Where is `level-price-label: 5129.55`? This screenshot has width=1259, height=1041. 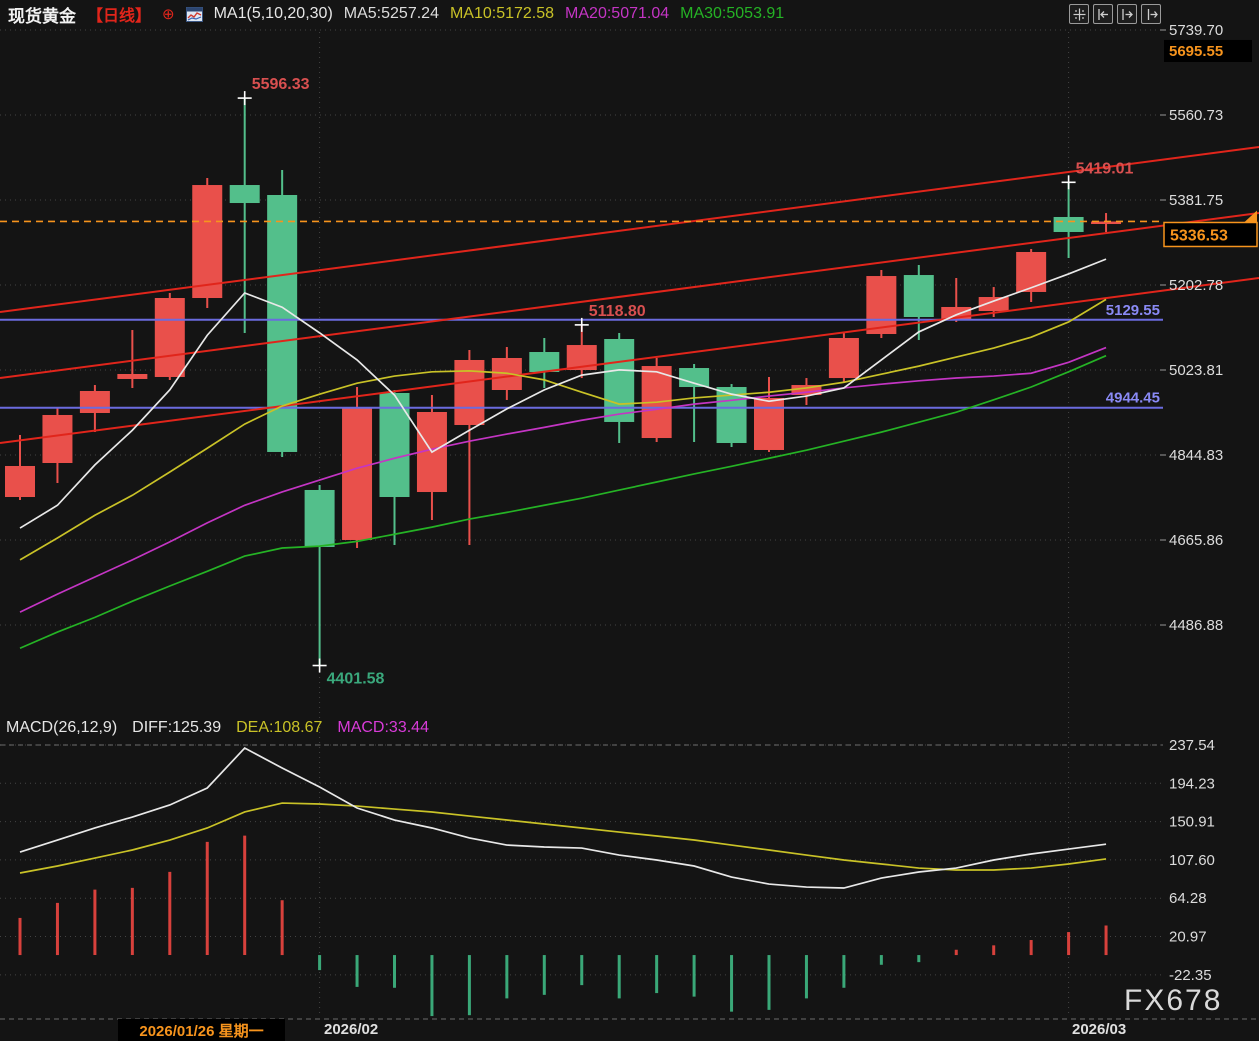
level-price-label: 5129.55 is located at coordinates (1133, 310).